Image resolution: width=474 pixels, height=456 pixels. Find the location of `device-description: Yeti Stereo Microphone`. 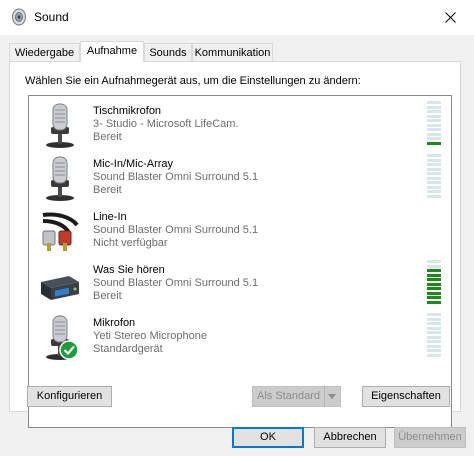

device-description: Yeti Stereo Microphone is located at coordinates (150, 336).